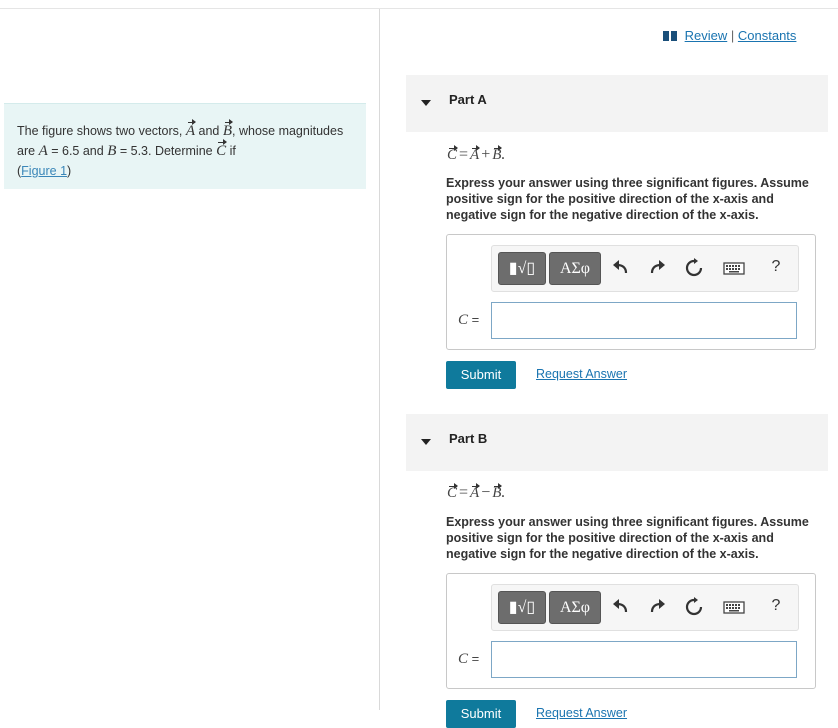 The height and width of the screenshot is (728, 838). I want to click on part-a-answer-box: ▮√▯ ΑΣφ ? C =, so click(631, 292).